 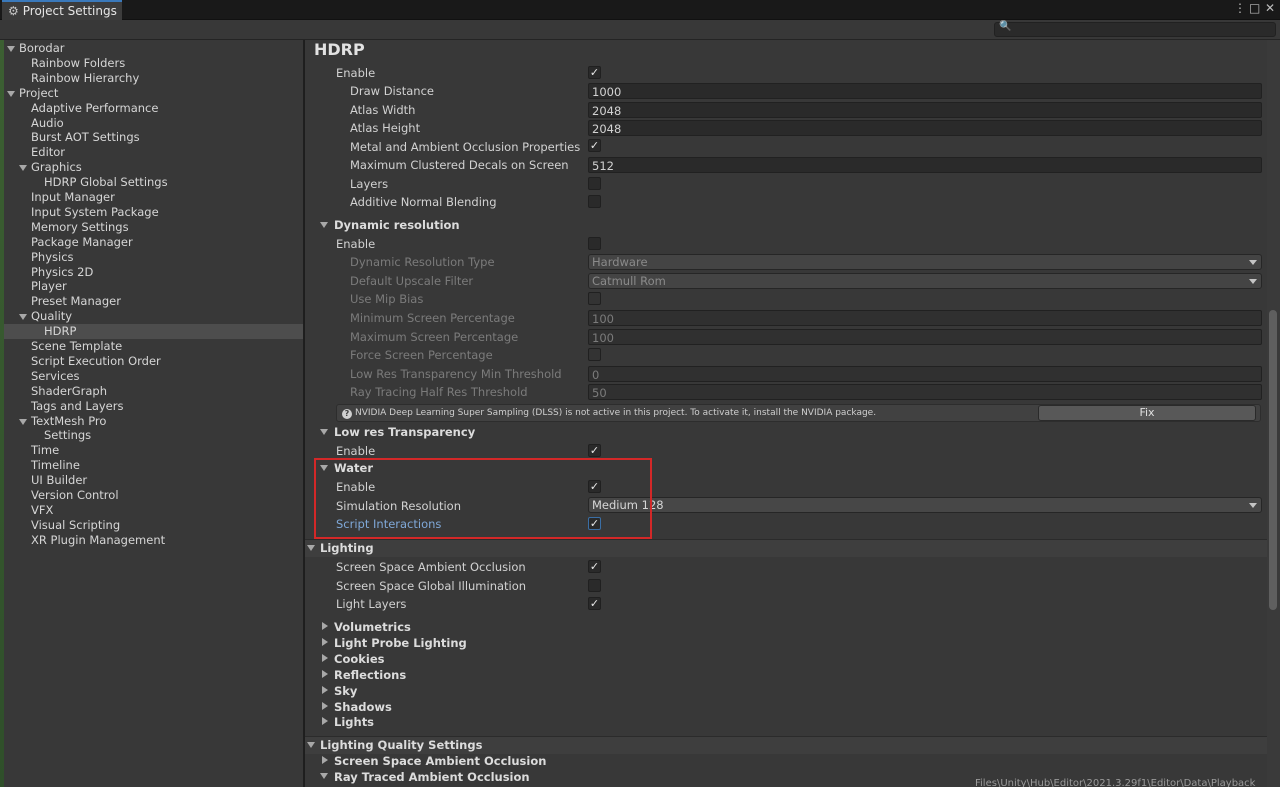 What do you see at coordinates (153, 257) in the screenshot?
I see `sidebar-item: Physics` at bounding box center [153, 257].